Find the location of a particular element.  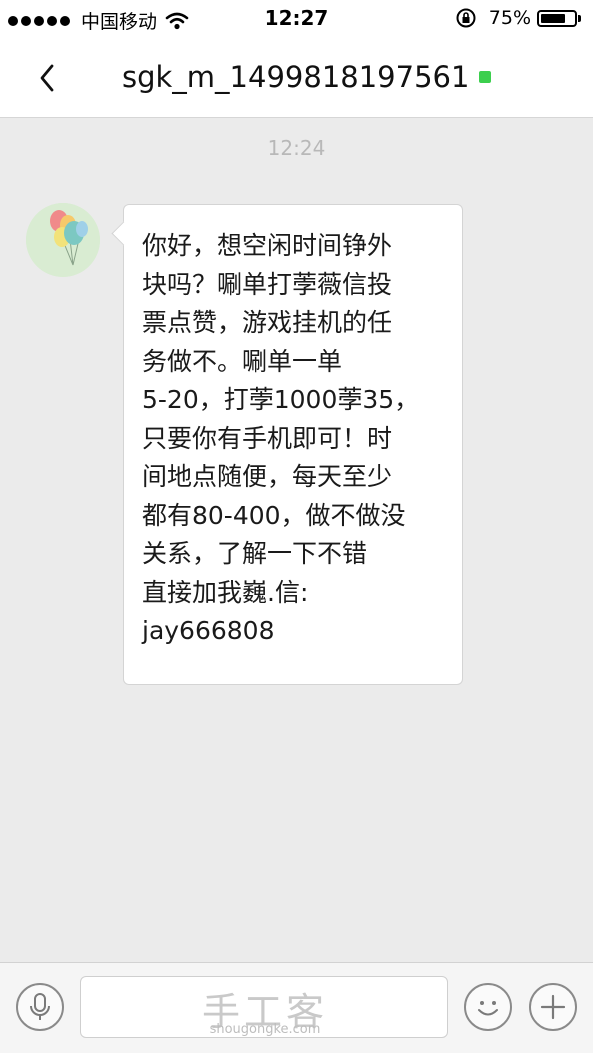

battery-icon is located at coordinates (557, 18).